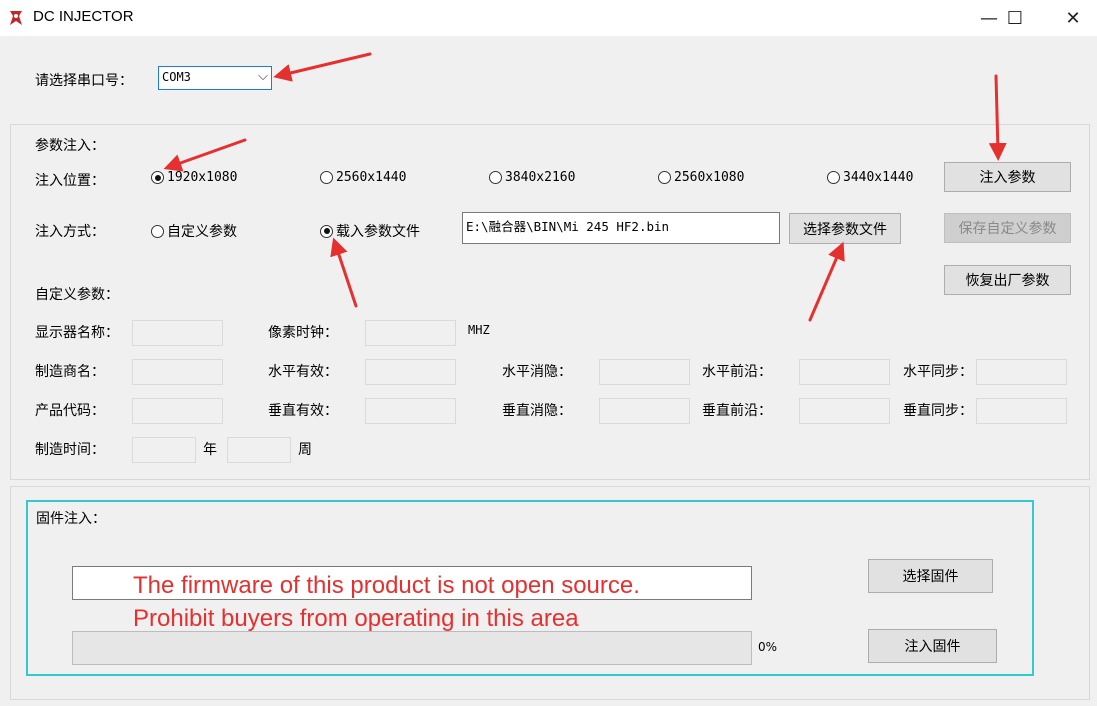 Image resolution: width=1097 pixels, height=706 pixels. I want to click on radio-resolution-2560x1080: 2560x1080, so click(701, 177).